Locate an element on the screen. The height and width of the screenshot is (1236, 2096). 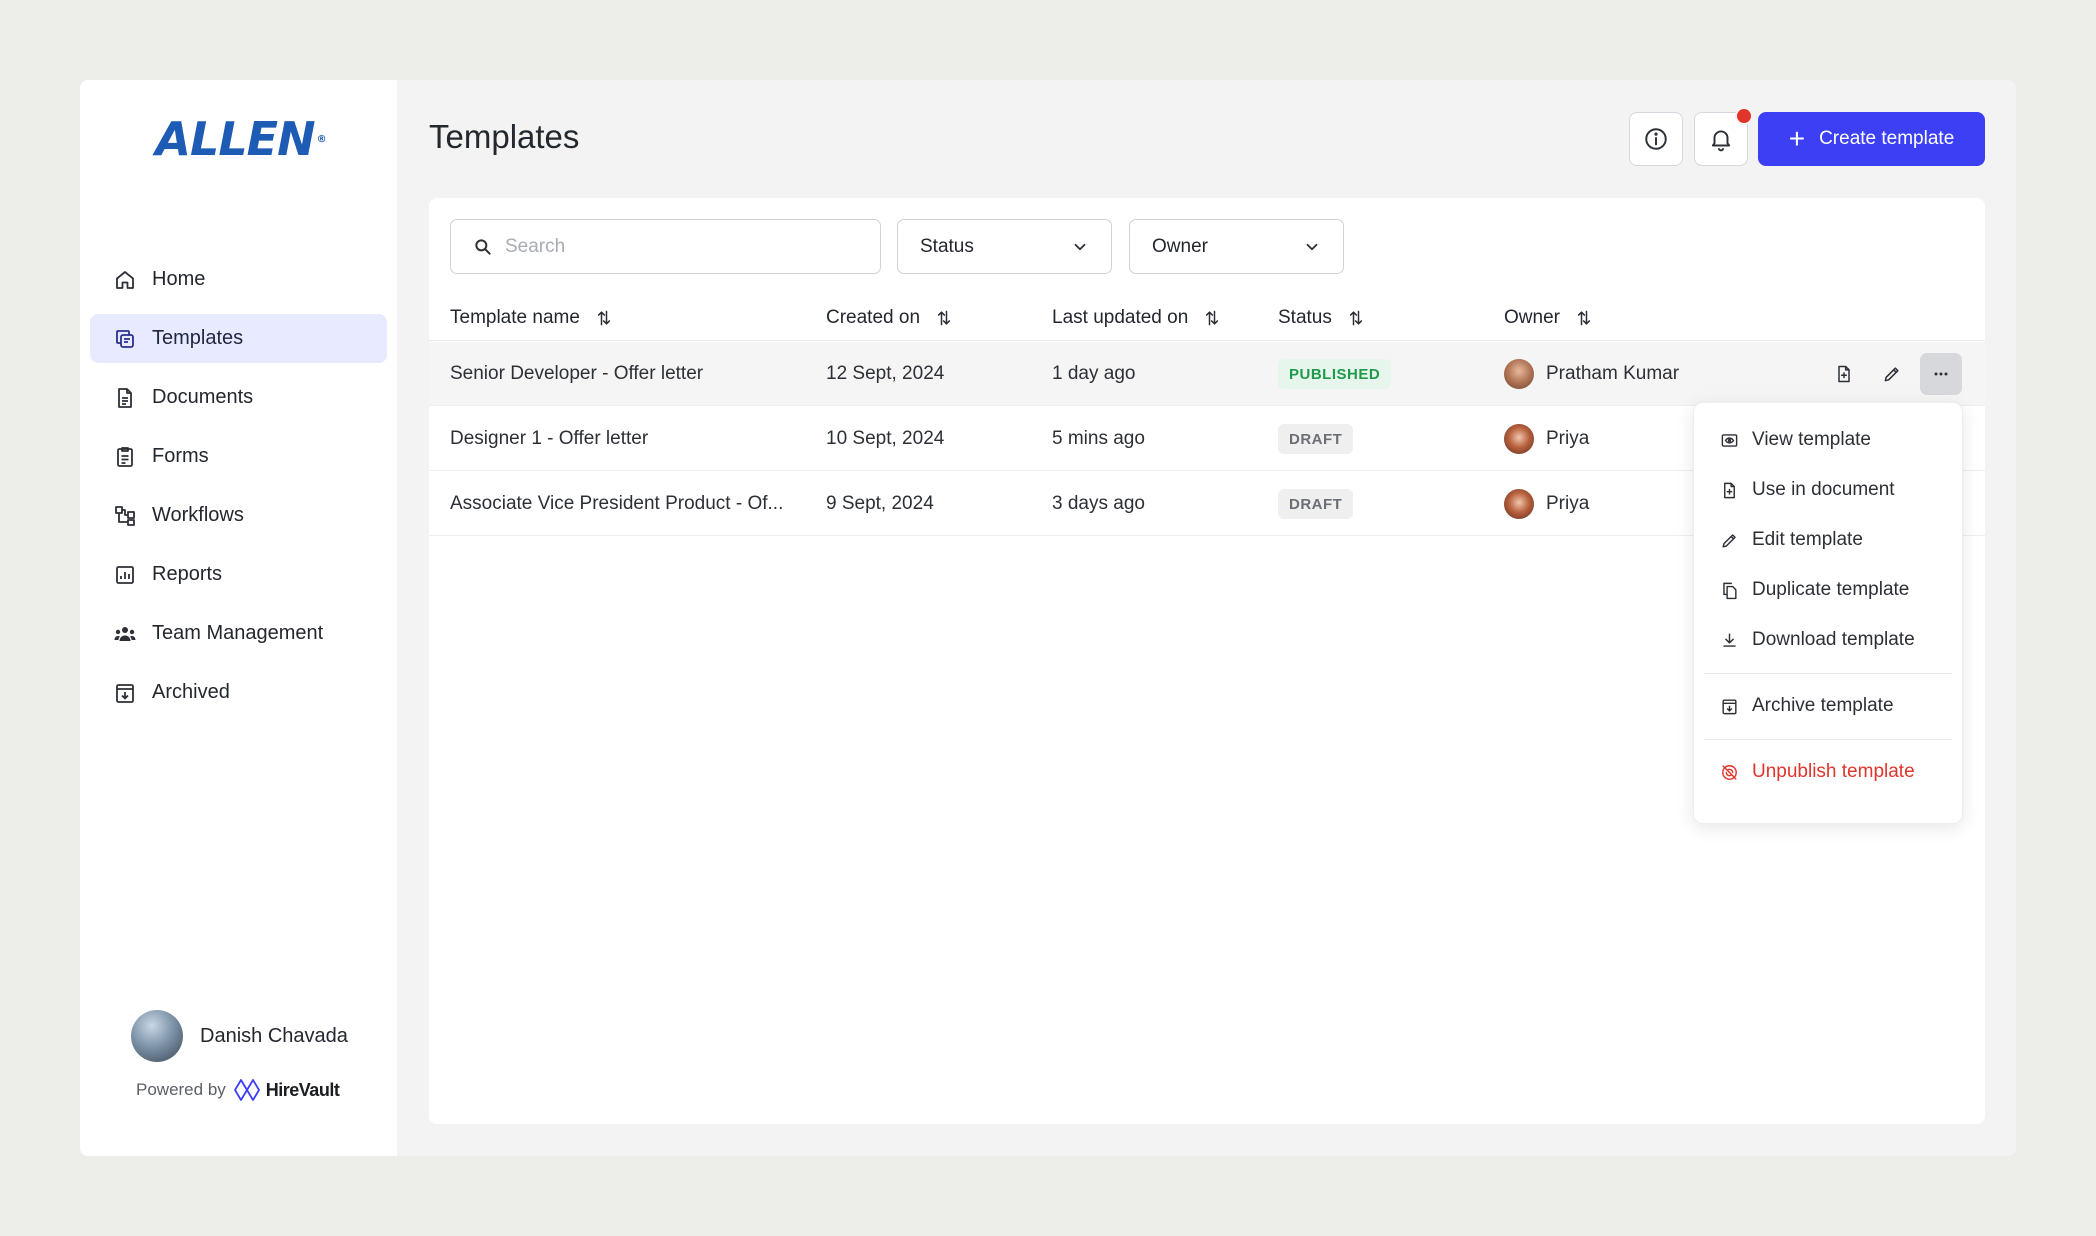
chevron-down-icon is located at coordinates (1080, 246).